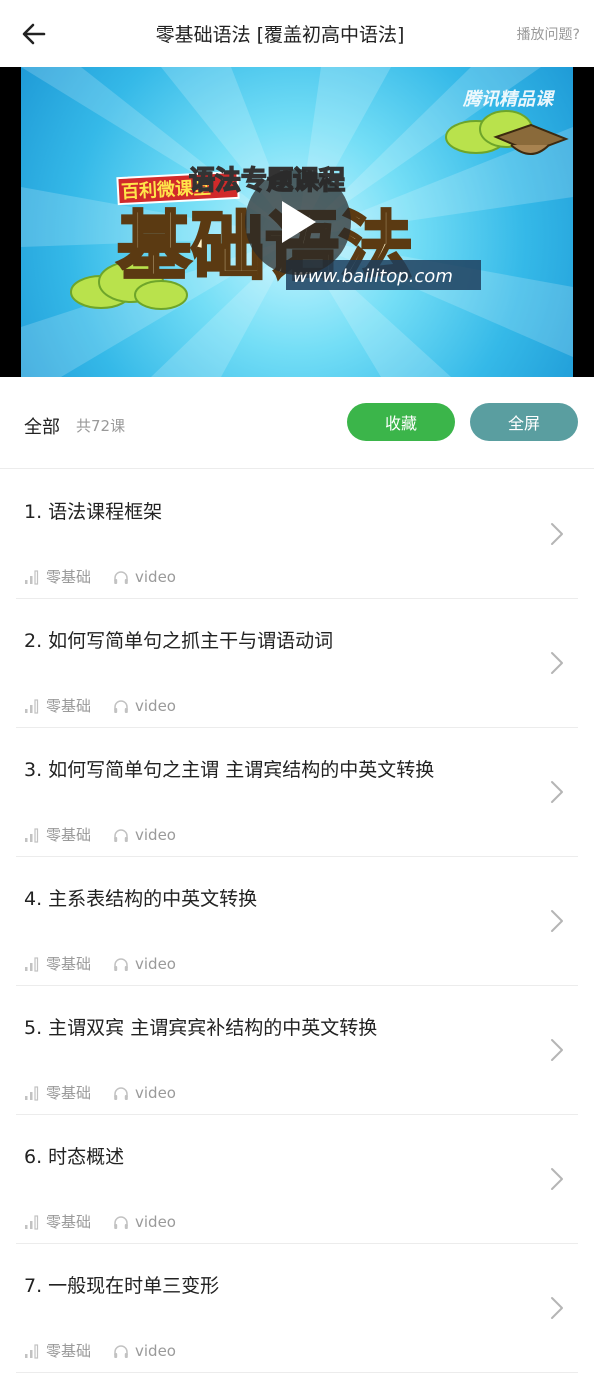  What do you see at coordinates (74, 1157) in the screenshot?
I see `lesson-title: 6. 时态概述` at bounding box center [74, 1157].